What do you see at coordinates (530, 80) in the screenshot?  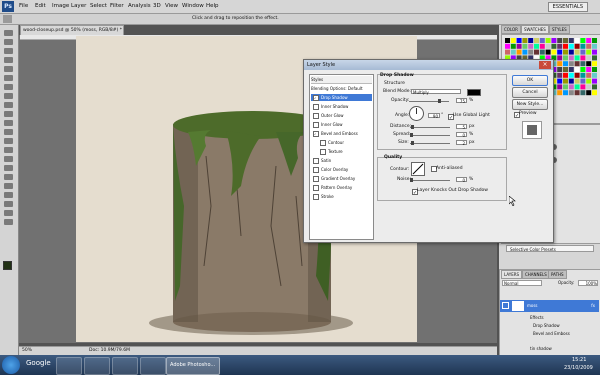 I see `ok-button: OK` at bounding box center [530, 80].